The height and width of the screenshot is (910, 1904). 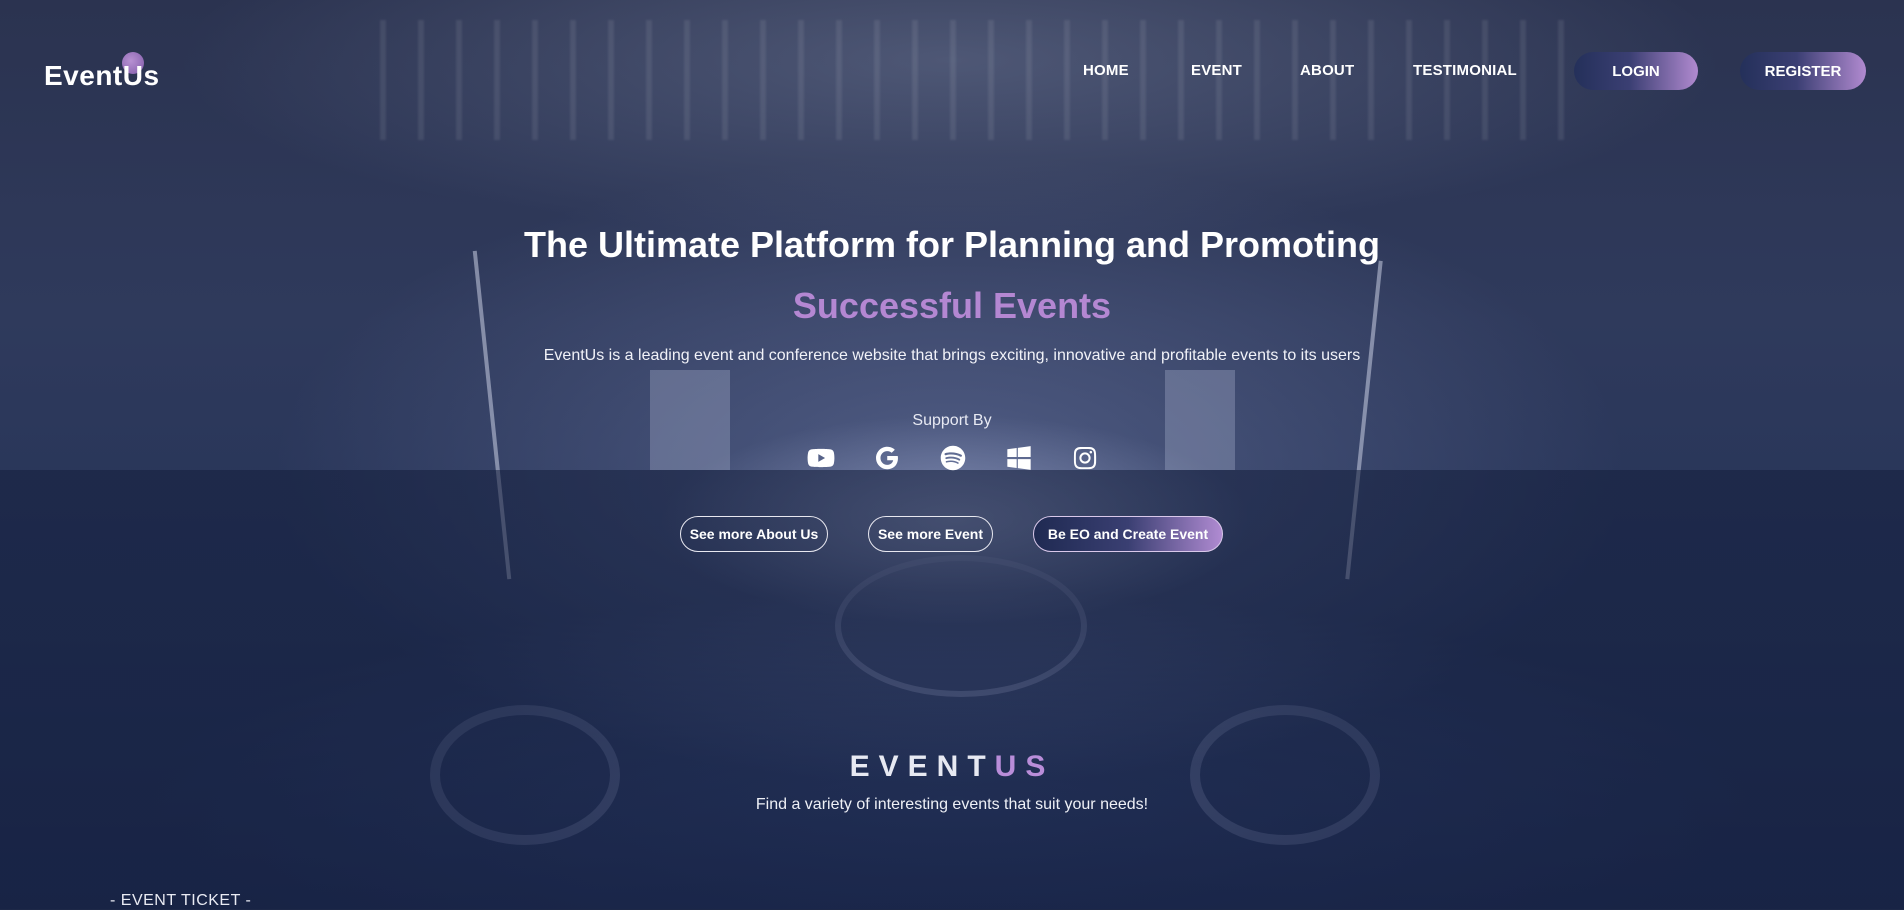 What do you see at coordinates (887, 458) in the screenshot?
I see `google-icon` at bounding box center [887, 458].